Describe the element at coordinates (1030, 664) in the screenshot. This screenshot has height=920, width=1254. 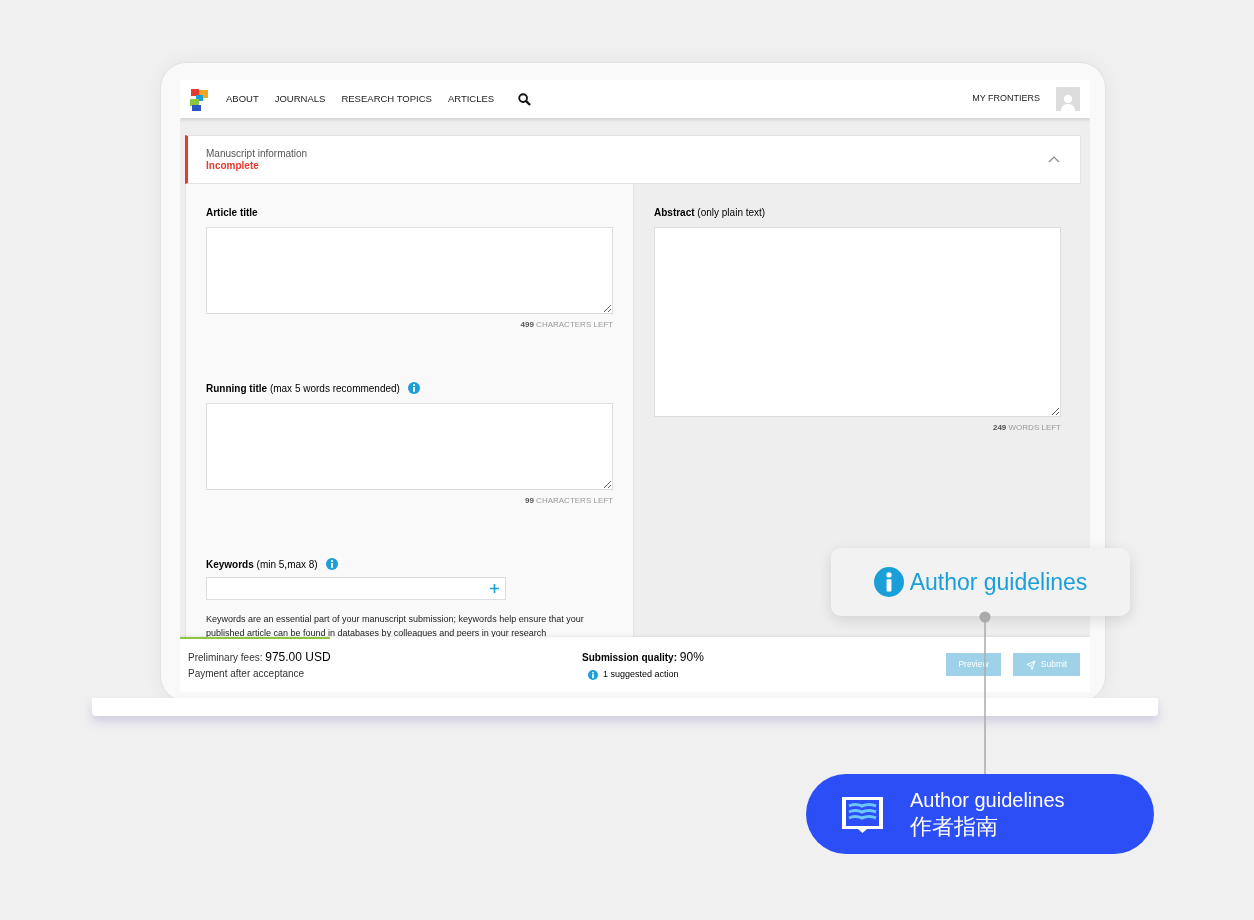
I see `send-icon` at that location.